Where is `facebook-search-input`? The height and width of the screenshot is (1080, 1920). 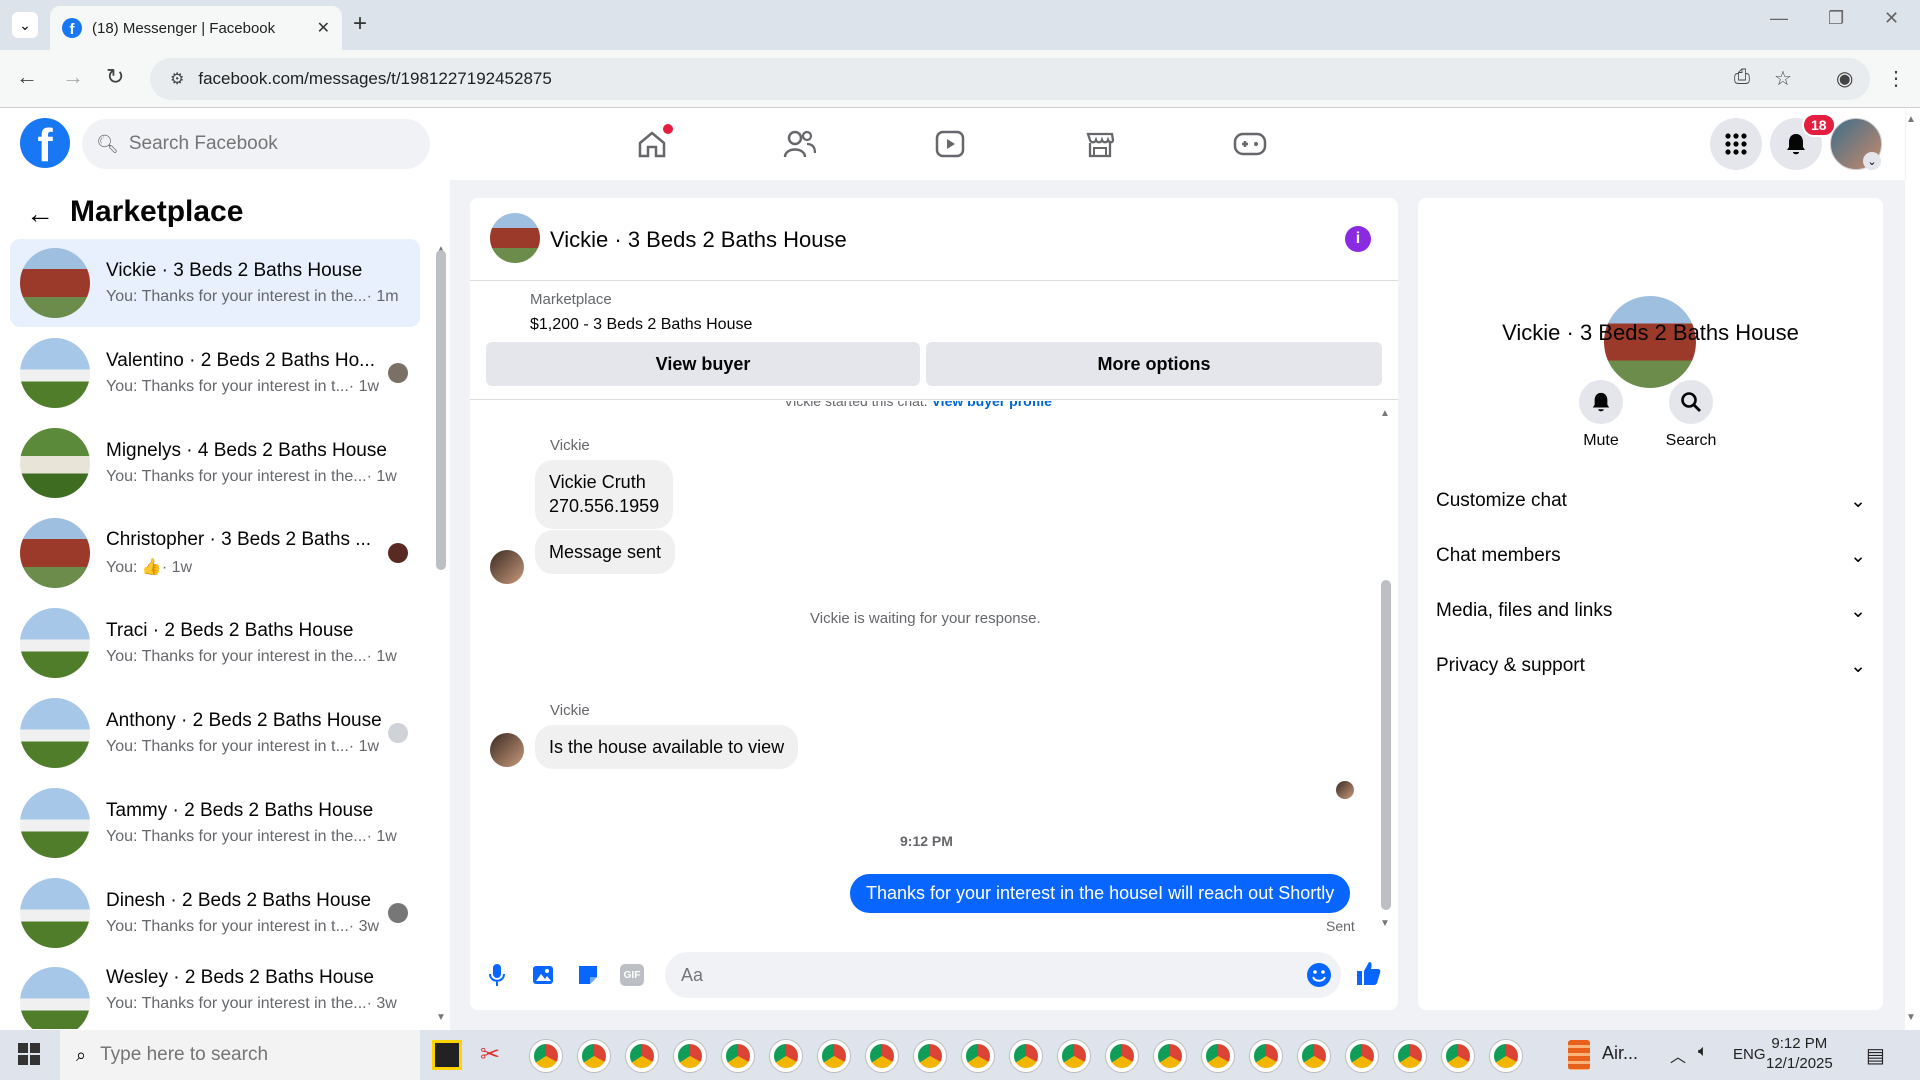 facebook-search-input is located at coordinates (268, 144).